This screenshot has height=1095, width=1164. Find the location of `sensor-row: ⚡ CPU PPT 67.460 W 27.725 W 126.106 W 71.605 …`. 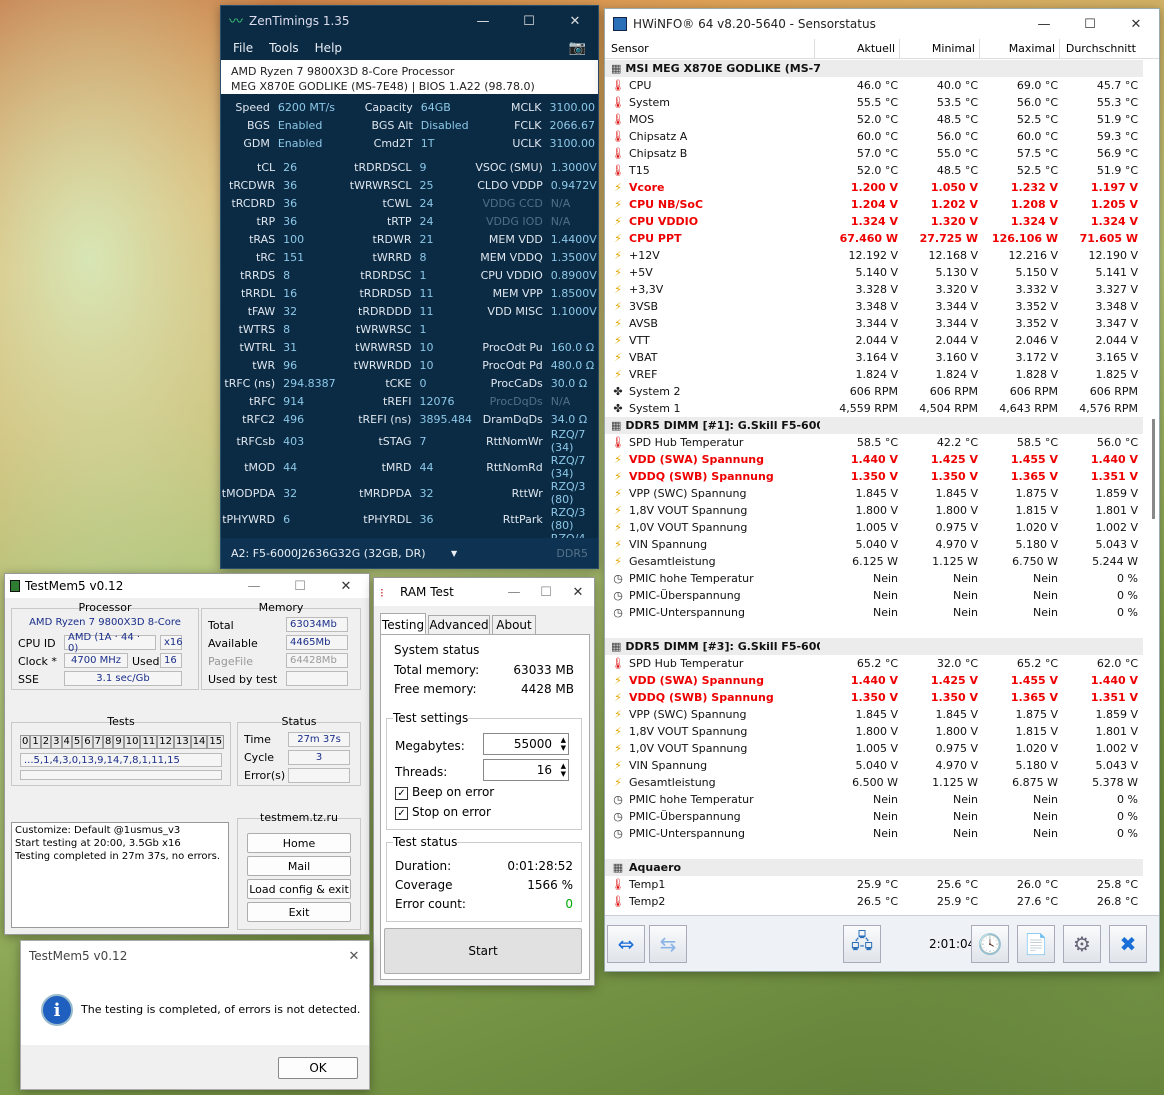

sensor-row: ⚡ CPU PPT 67.460 W 27.725 W 126.106 W 71.605 … is located at coordinates (874, 238).